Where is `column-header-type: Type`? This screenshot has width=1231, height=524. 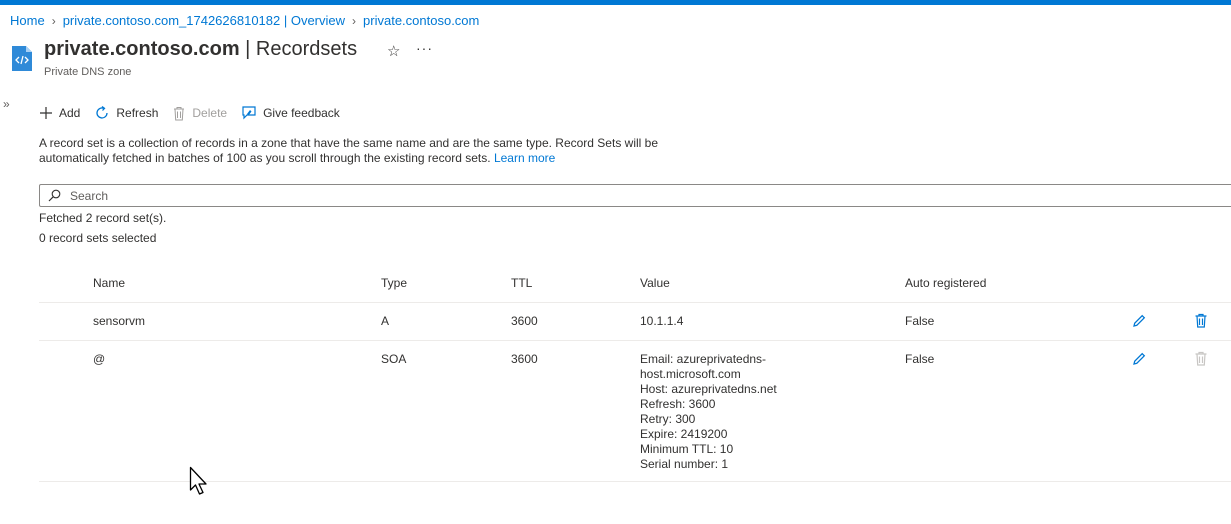
column-header-type: Type is located at coordinates (394, 283).